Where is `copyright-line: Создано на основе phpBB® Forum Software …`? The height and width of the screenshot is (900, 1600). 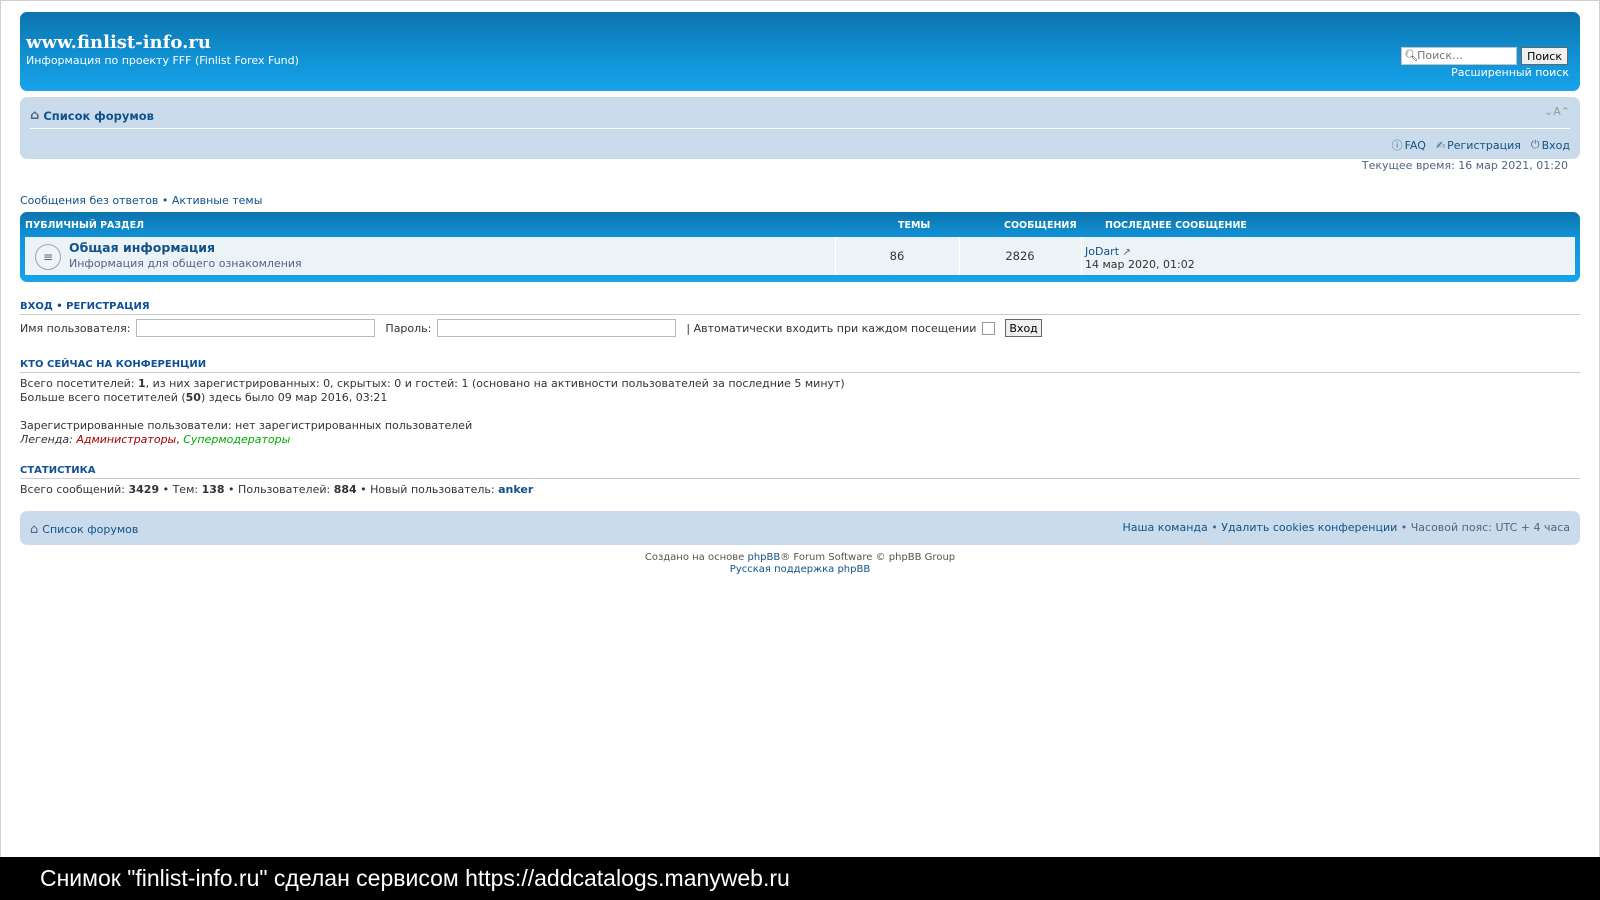
copyright-line: Создано на основе phpBB® Forum Software … is located at coordinates (800, 557).